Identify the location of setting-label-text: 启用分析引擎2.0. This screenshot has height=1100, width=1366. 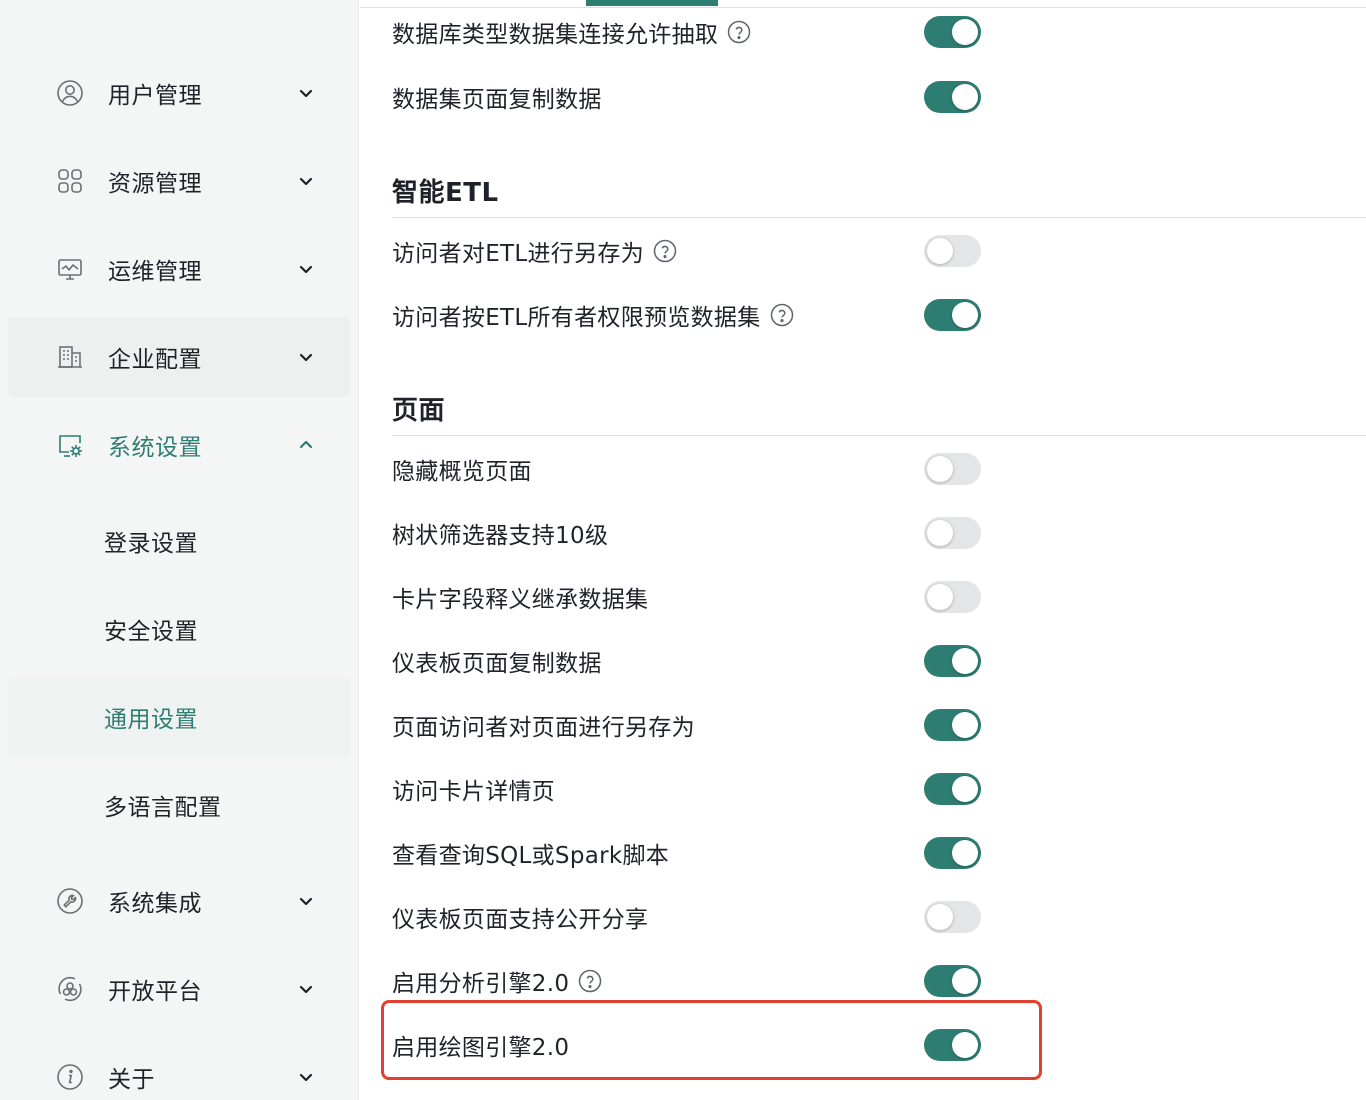
(481, 984).